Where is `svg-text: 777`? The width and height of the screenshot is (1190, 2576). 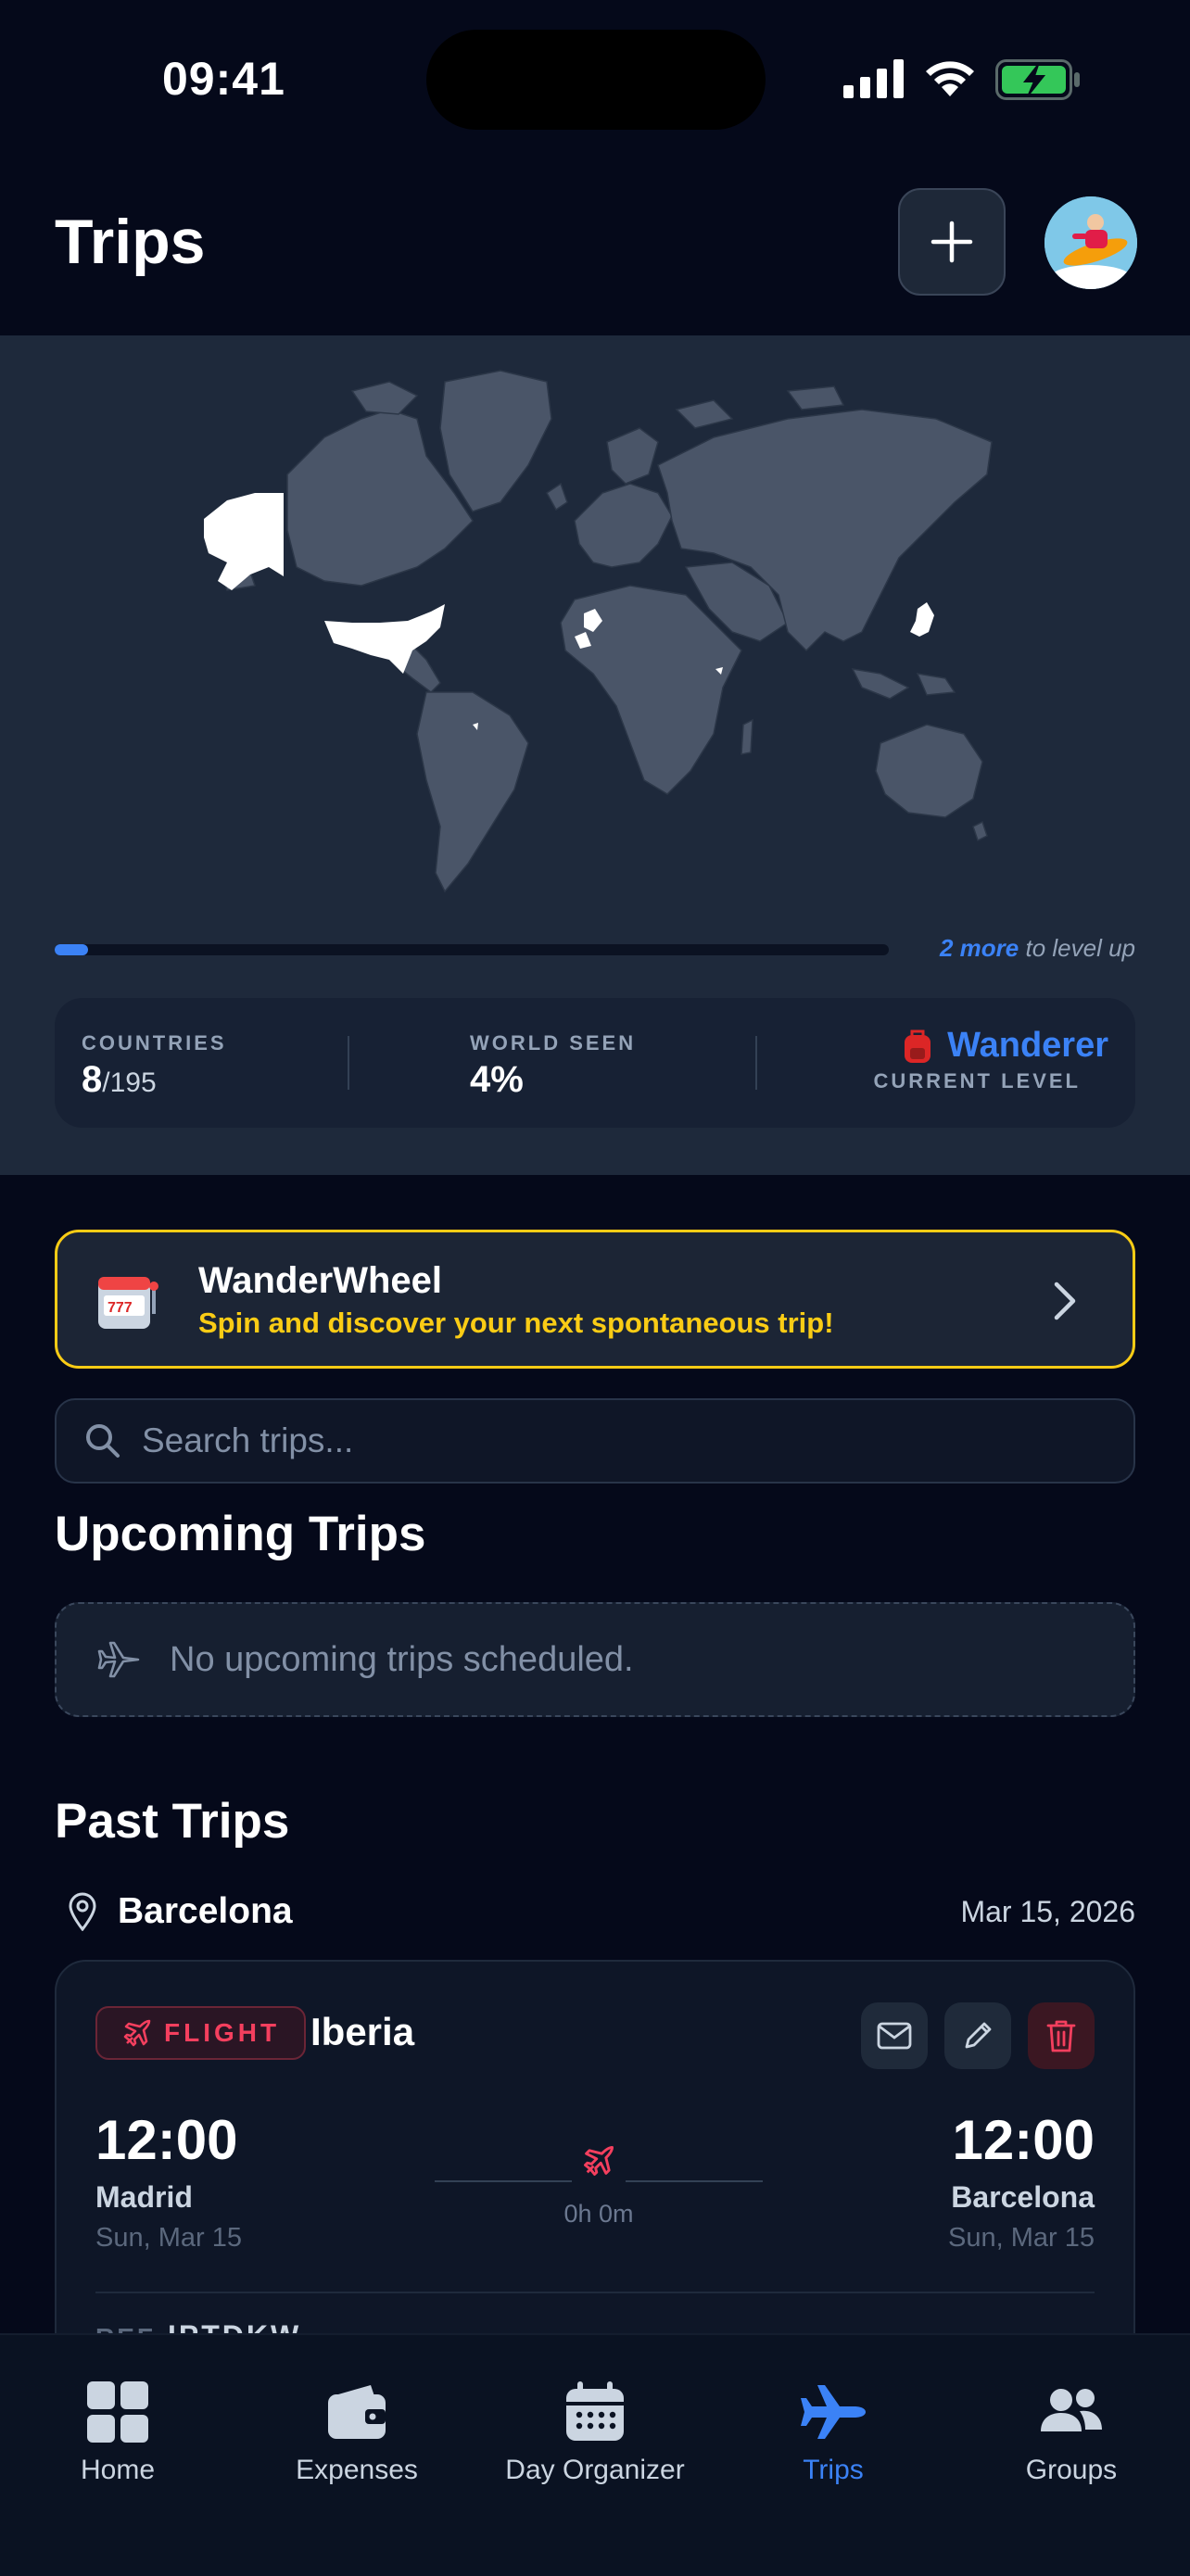
svg-text: 777 is located at coordinates (121, 1308).